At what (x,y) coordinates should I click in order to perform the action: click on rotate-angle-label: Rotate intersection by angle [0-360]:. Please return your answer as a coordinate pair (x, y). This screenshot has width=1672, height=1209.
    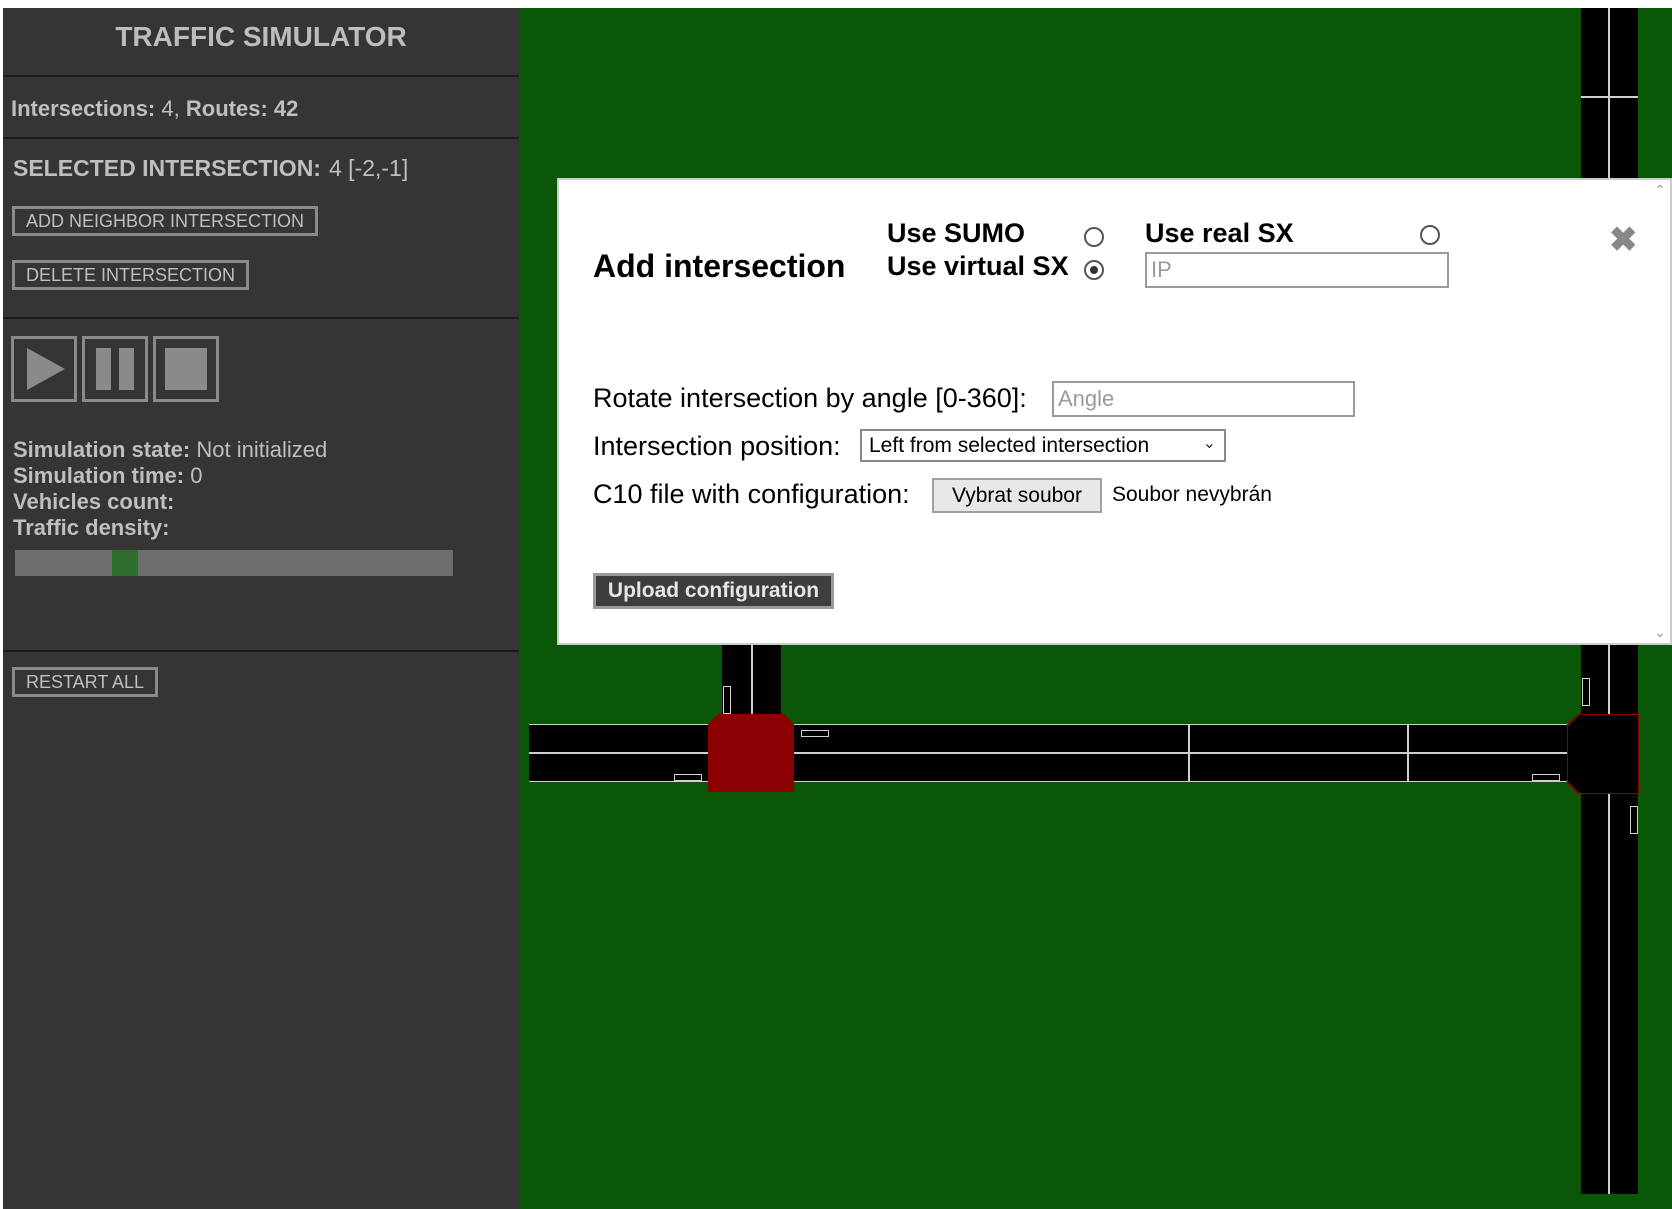
    Looking at the image, I should click on (810, 398).